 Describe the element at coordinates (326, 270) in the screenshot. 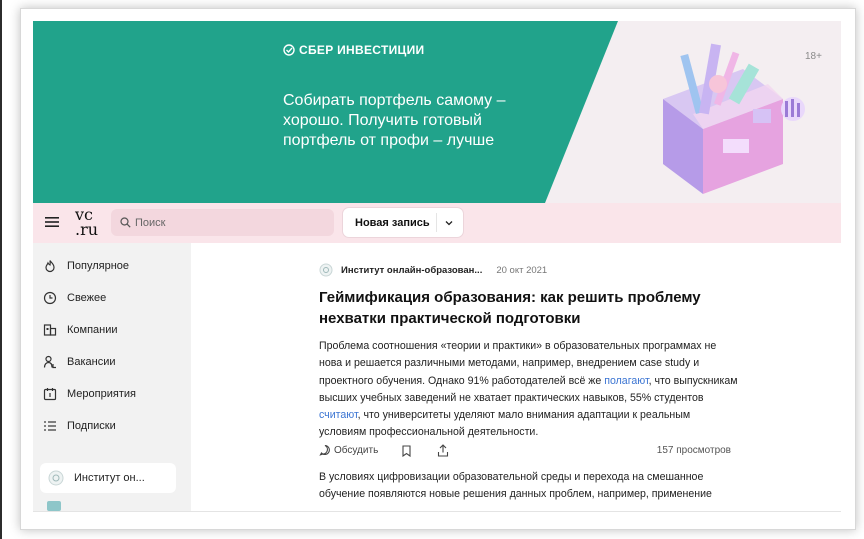

I see `author-avatar` at that location.